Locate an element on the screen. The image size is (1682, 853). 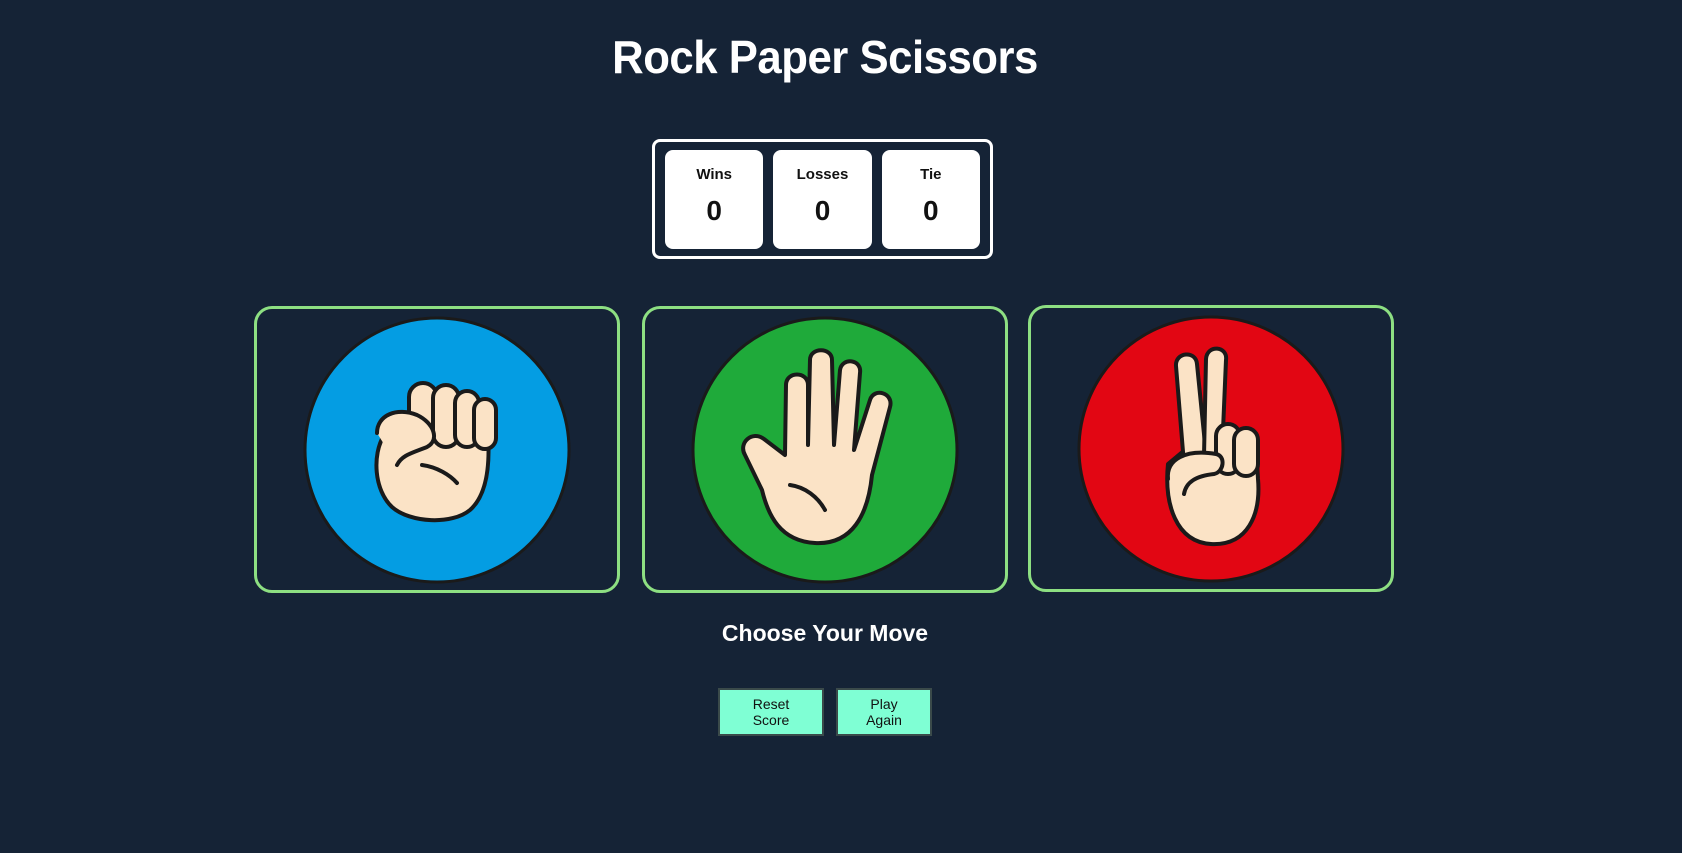
scissors-button is located at coordinates (1211, 448).